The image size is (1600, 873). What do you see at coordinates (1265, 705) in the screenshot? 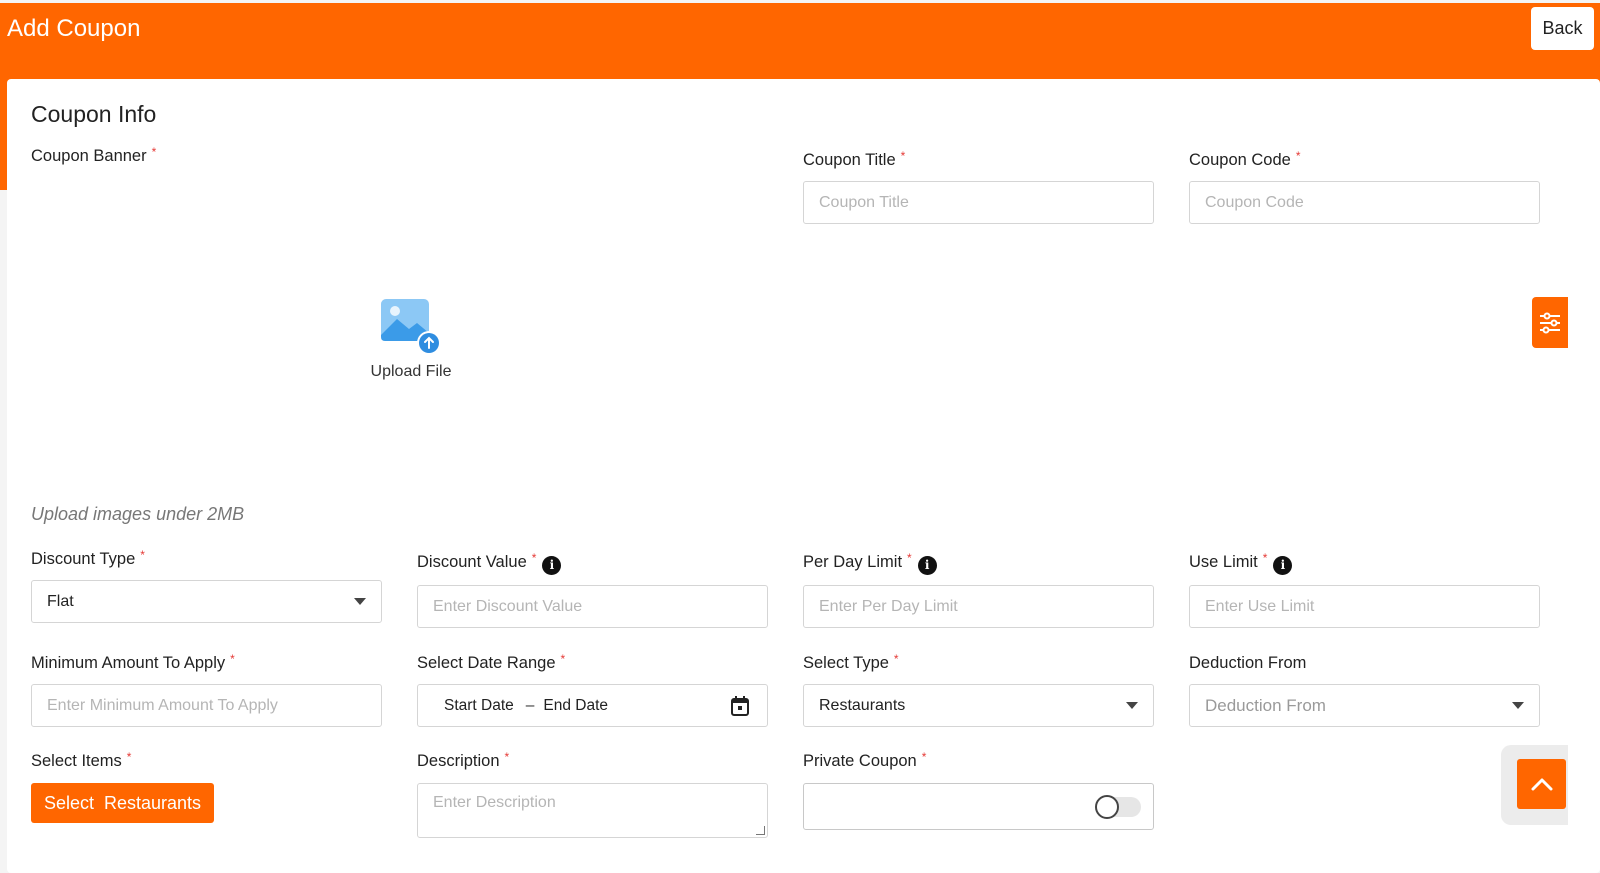
I see `deduction-from-placeholder: Deduction From` at bounding box center [1265, 705].